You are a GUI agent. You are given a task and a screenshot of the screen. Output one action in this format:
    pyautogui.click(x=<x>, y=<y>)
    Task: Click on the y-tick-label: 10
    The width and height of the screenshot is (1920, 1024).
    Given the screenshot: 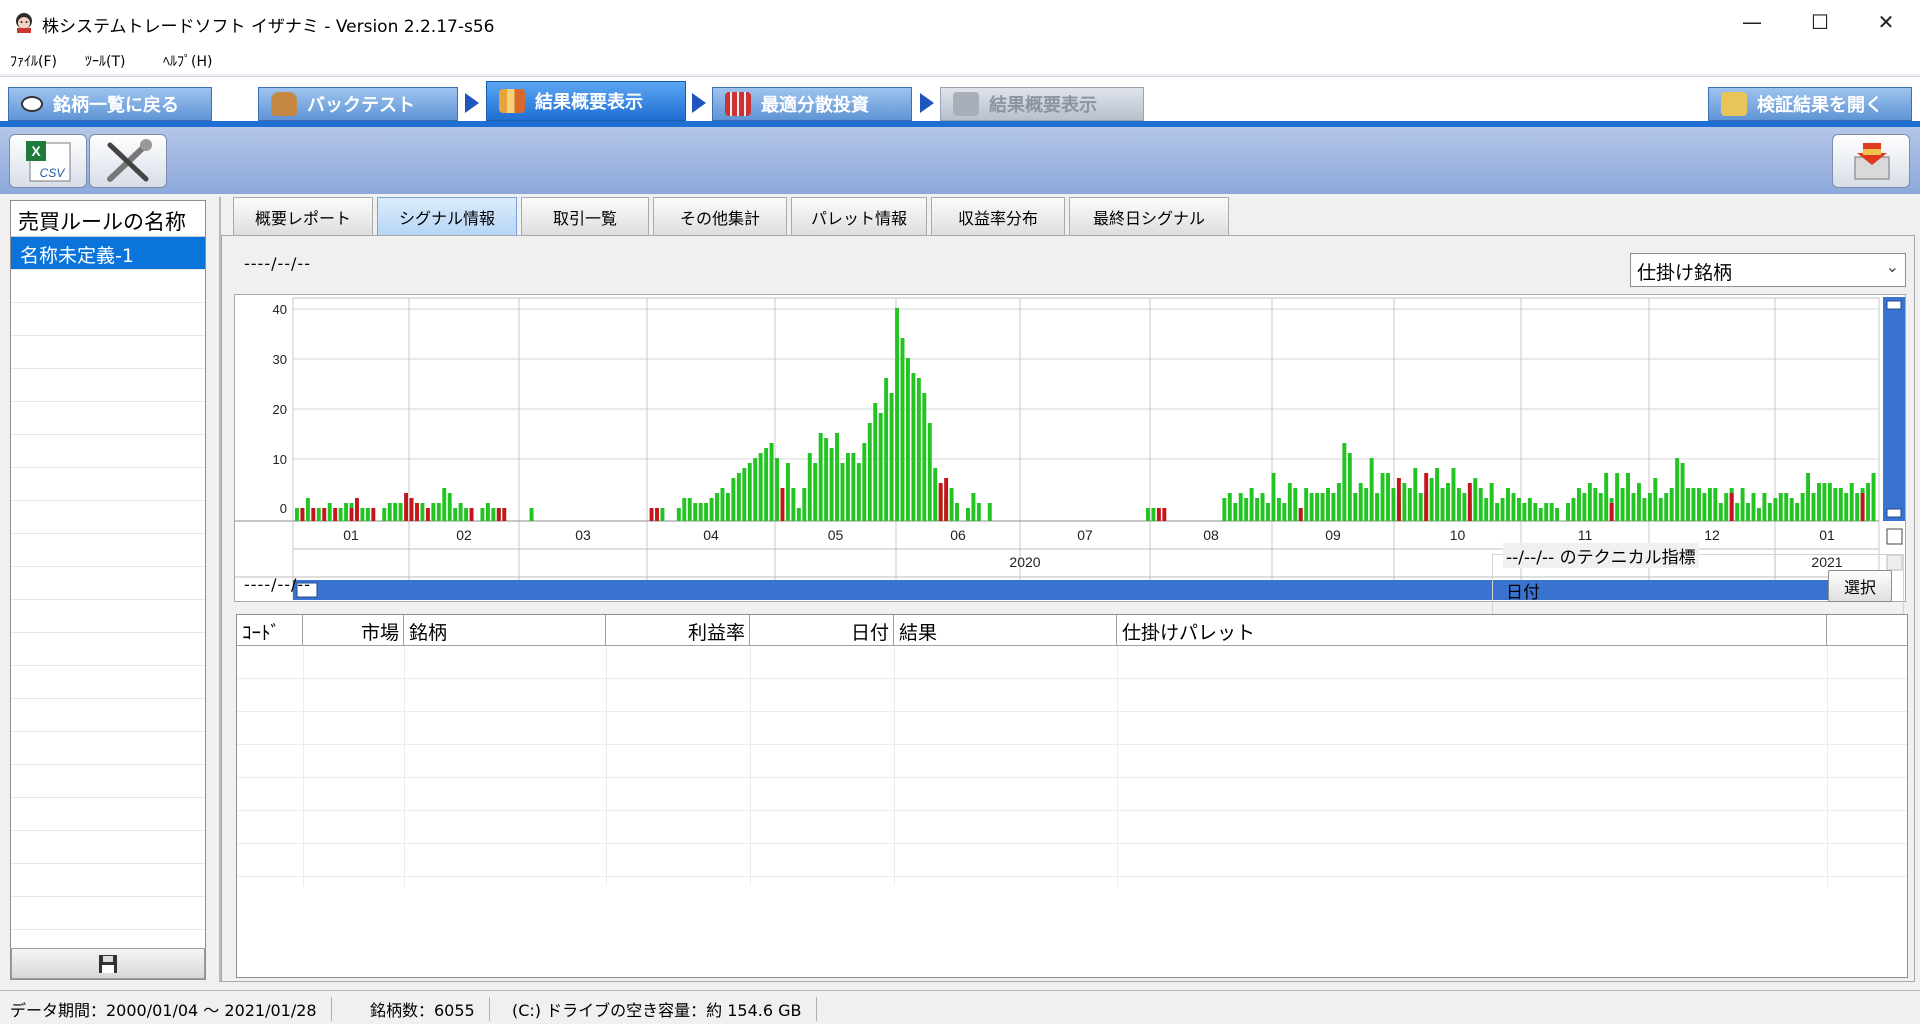 What is the action you would take?
    pyautogui.click(x=280, y=459)
    